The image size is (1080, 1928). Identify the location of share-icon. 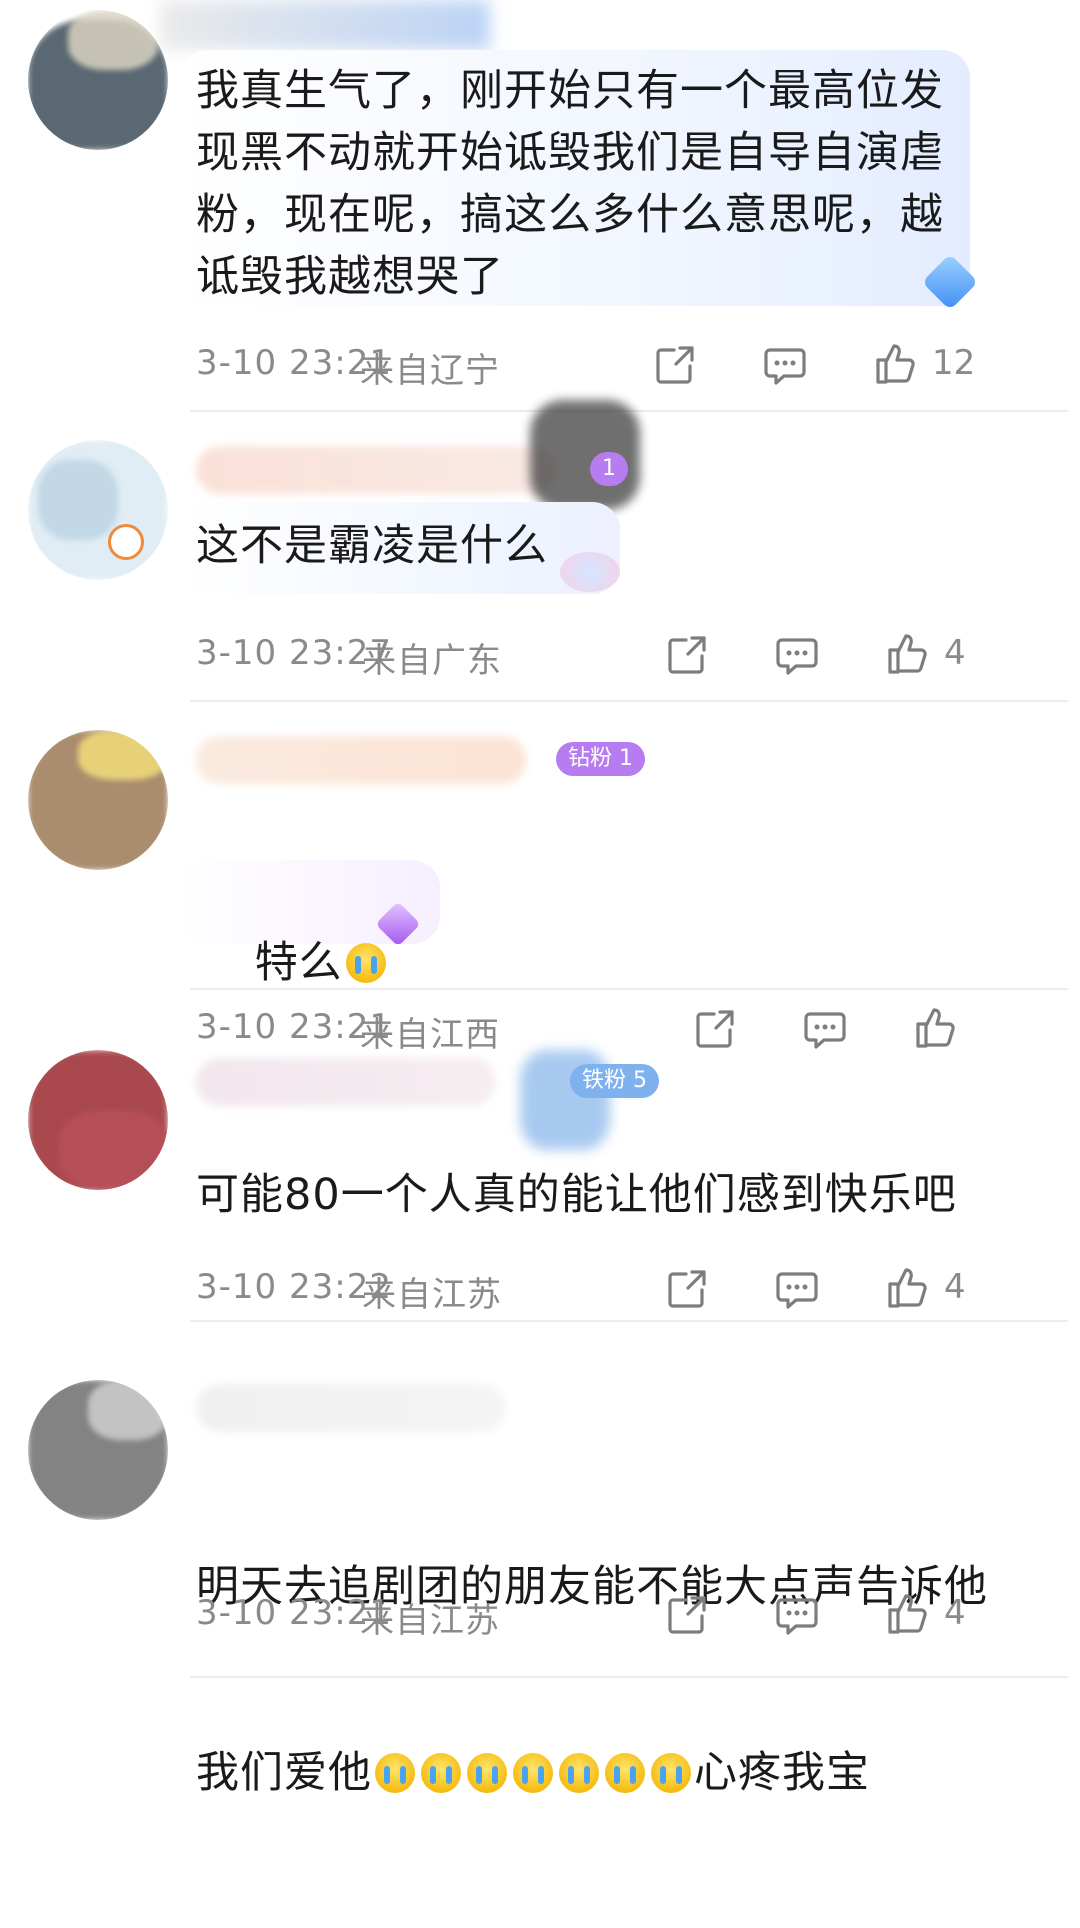
(687, 1615).